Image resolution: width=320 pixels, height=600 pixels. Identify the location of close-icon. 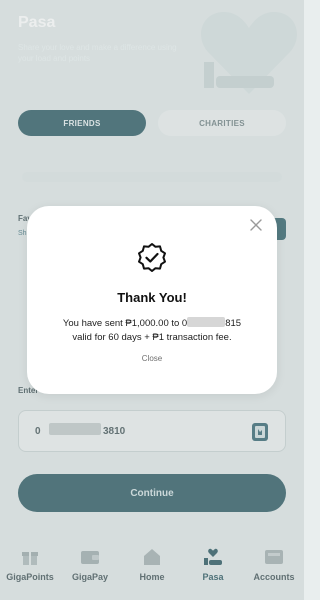
(256, 225).